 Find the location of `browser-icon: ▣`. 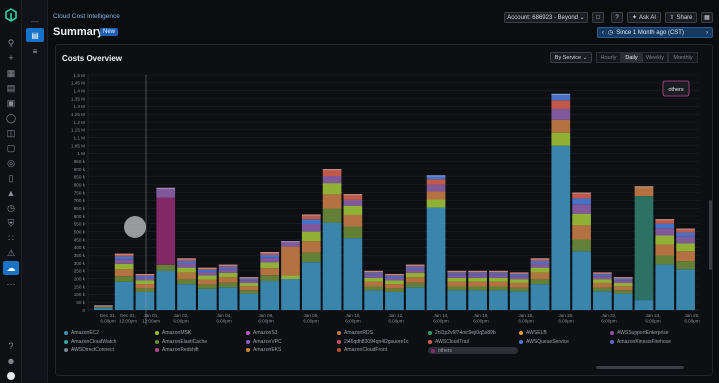

browser-icon: ▣ is located at coordinates (11, 103).